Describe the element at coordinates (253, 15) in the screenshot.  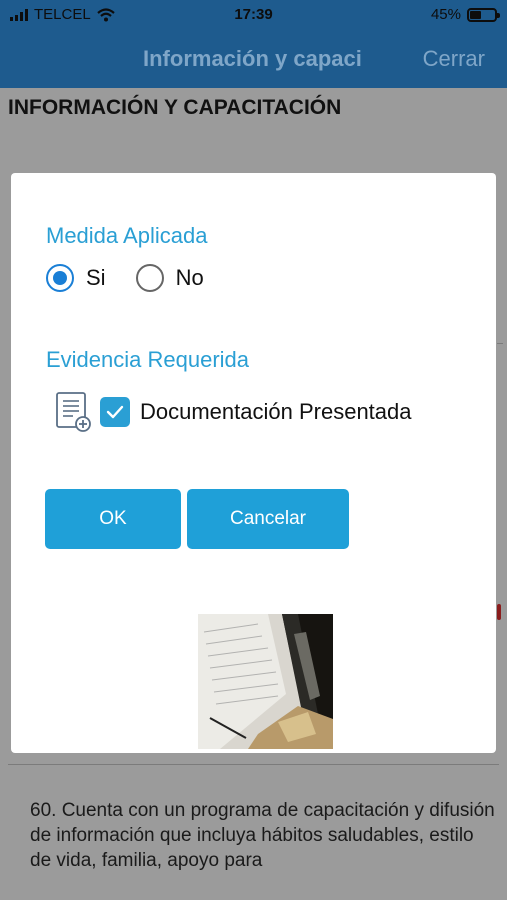
I see `status-bar: TELCEL 17:39 45%` at that location.